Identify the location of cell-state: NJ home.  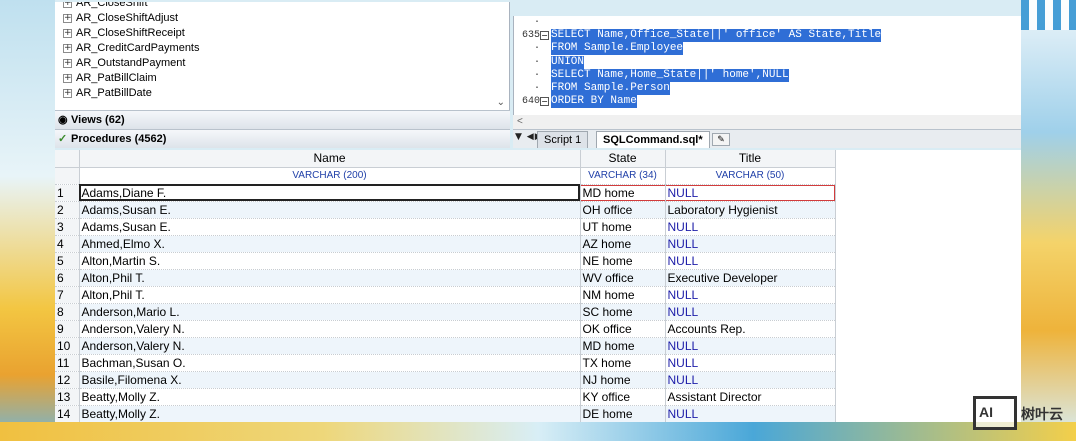
(623, 380).